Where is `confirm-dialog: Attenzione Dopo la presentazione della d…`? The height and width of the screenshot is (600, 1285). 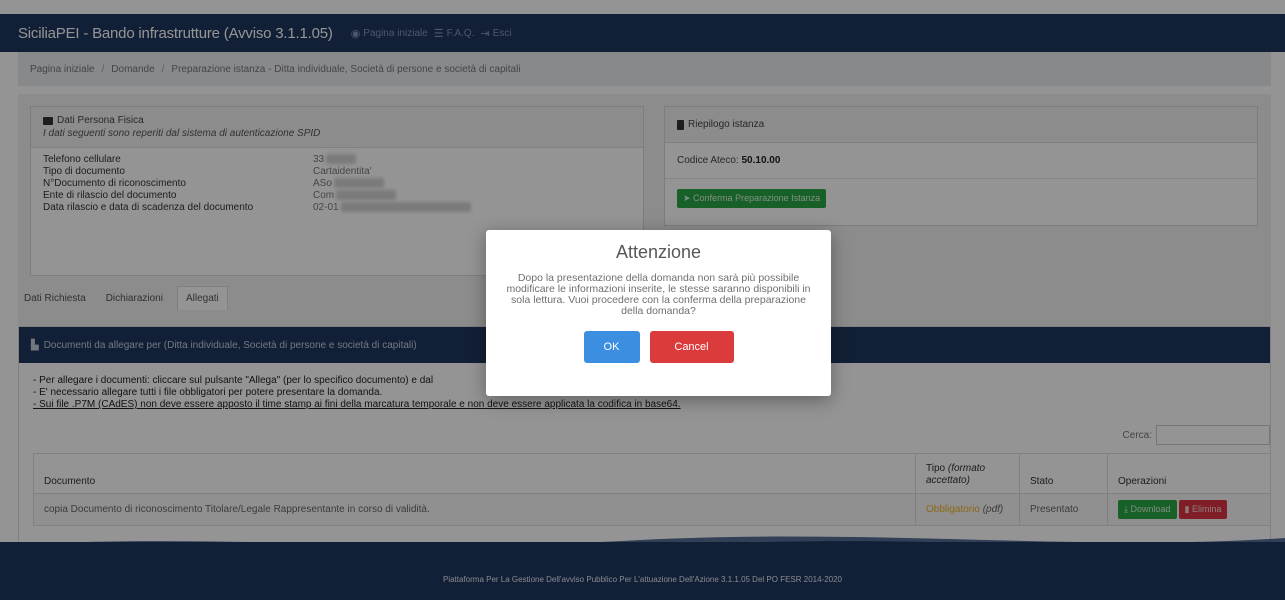 confirm-dialog: Attenzione Dopo la presentazione della d… is located at coordinates (658, 313).